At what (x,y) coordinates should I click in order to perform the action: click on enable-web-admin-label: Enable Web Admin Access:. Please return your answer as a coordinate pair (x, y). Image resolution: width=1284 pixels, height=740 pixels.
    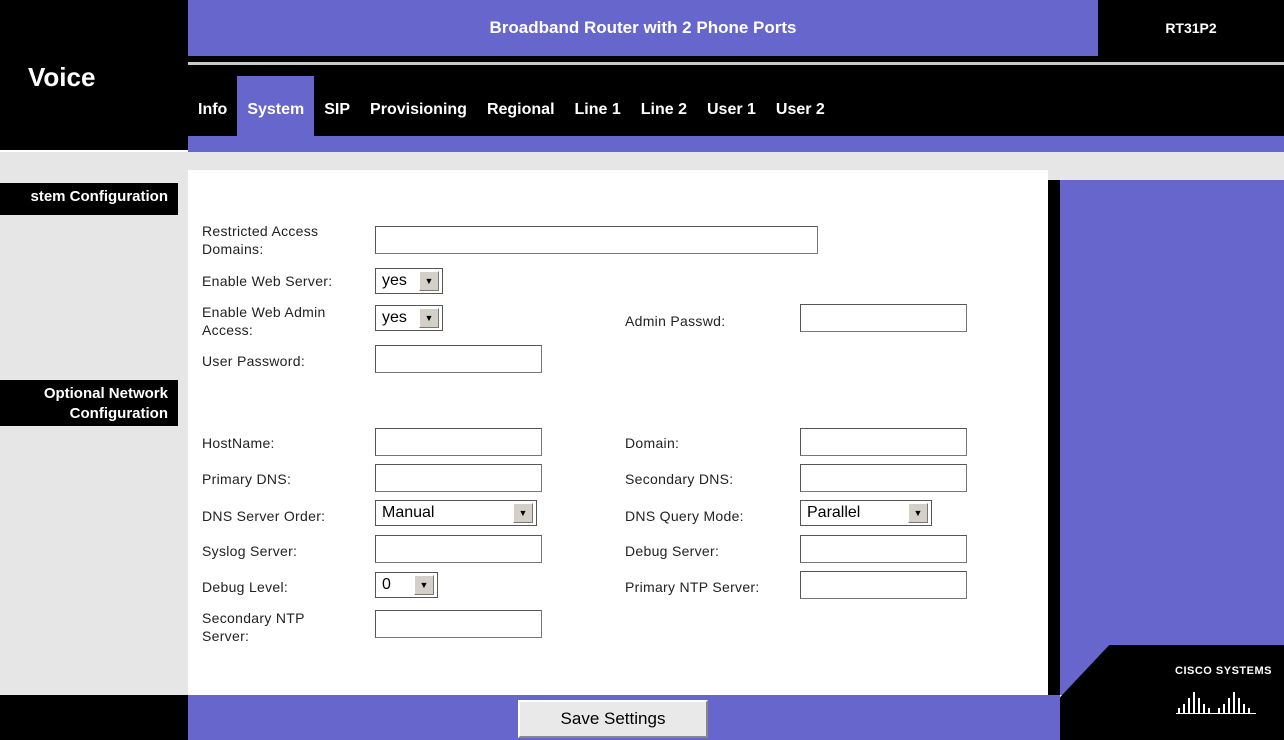
    Looking at the image, I should click on (264, 321).